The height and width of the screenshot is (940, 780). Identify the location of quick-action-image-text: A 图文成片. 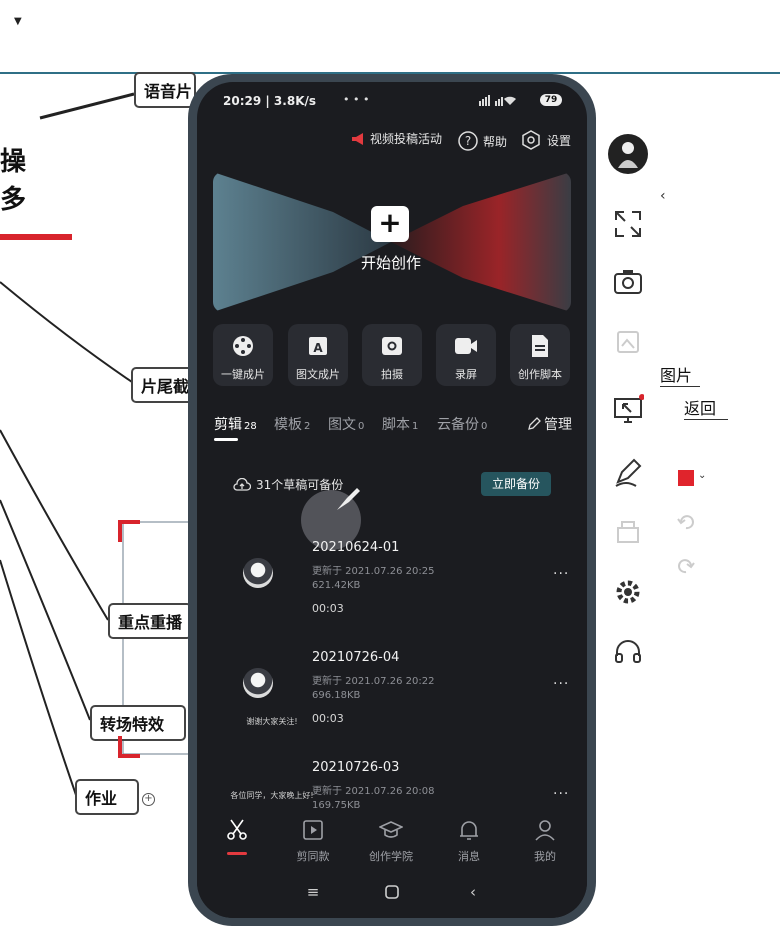
(318, 355).